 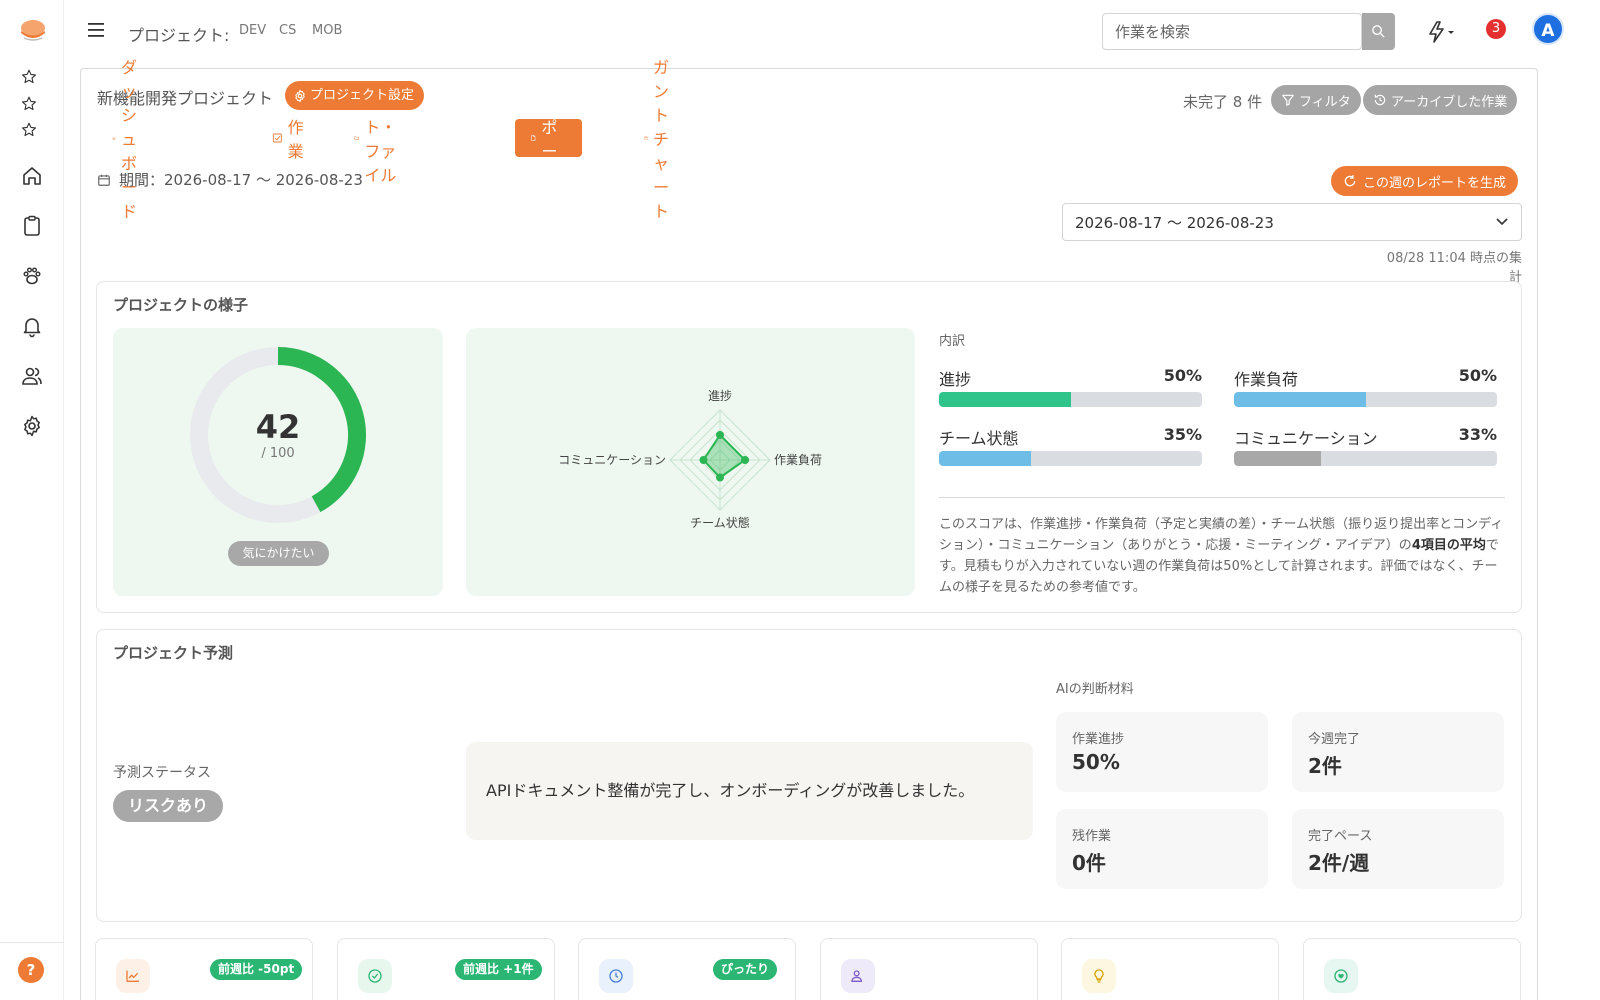 I want to click on stat-badge: 前週比 +1件, so click(x=498, y=969).